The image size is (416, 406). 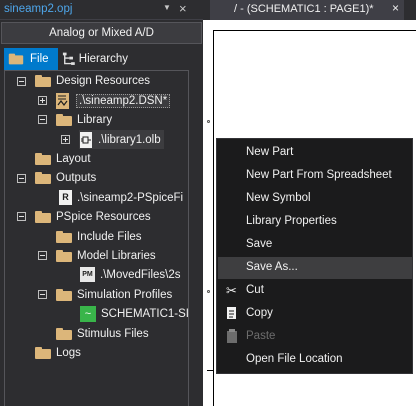 I want to click on tree-item-library: Library, so click(x=84, y=119).